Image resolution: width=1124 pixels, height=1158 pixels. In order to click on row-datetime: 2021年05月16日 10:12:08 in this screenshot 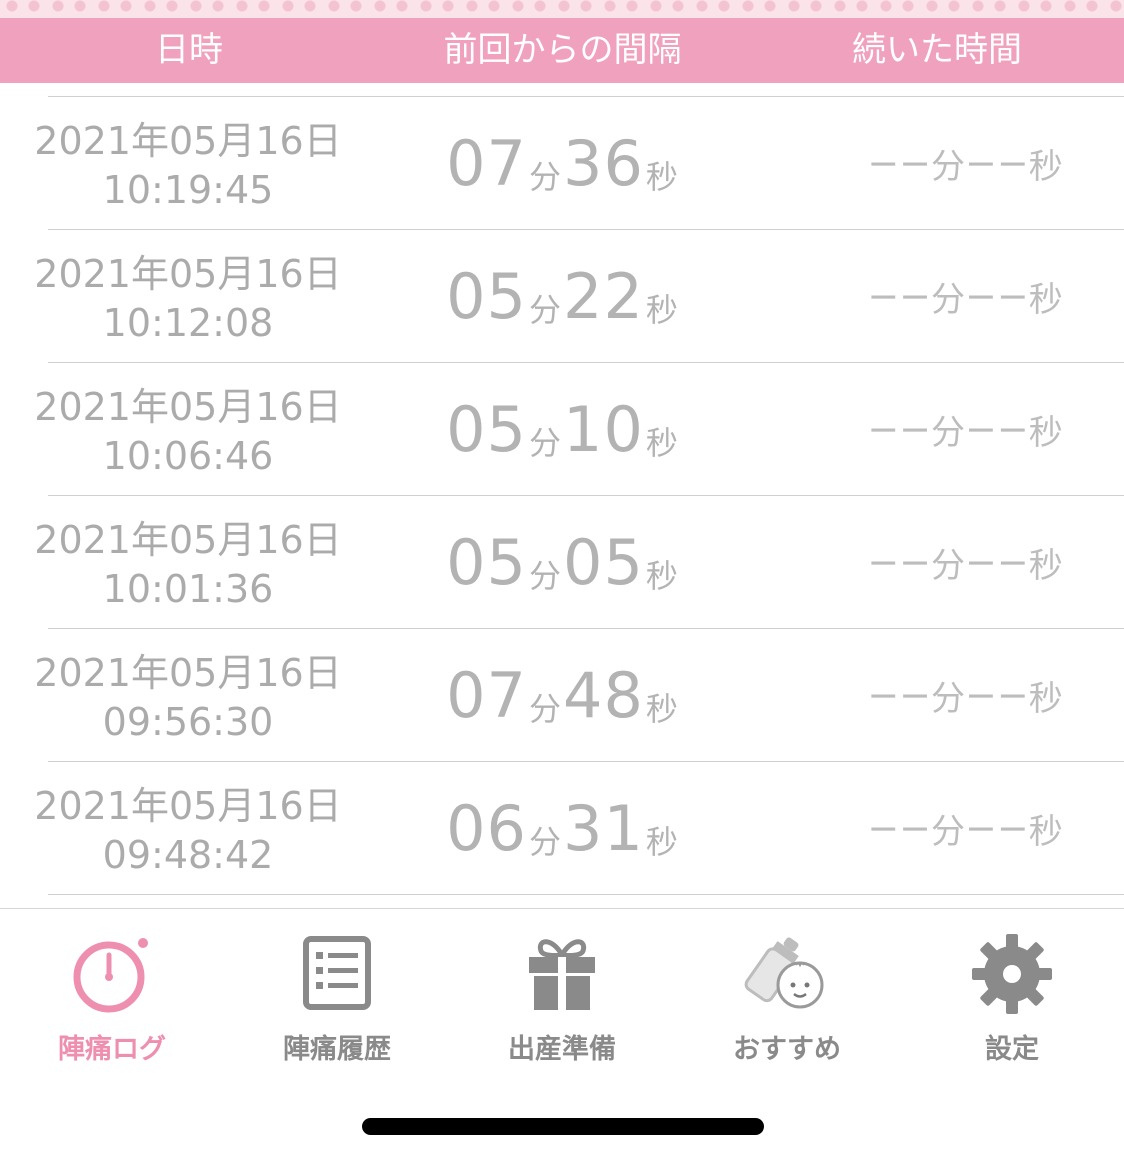, I will do `click(188, 299)`.